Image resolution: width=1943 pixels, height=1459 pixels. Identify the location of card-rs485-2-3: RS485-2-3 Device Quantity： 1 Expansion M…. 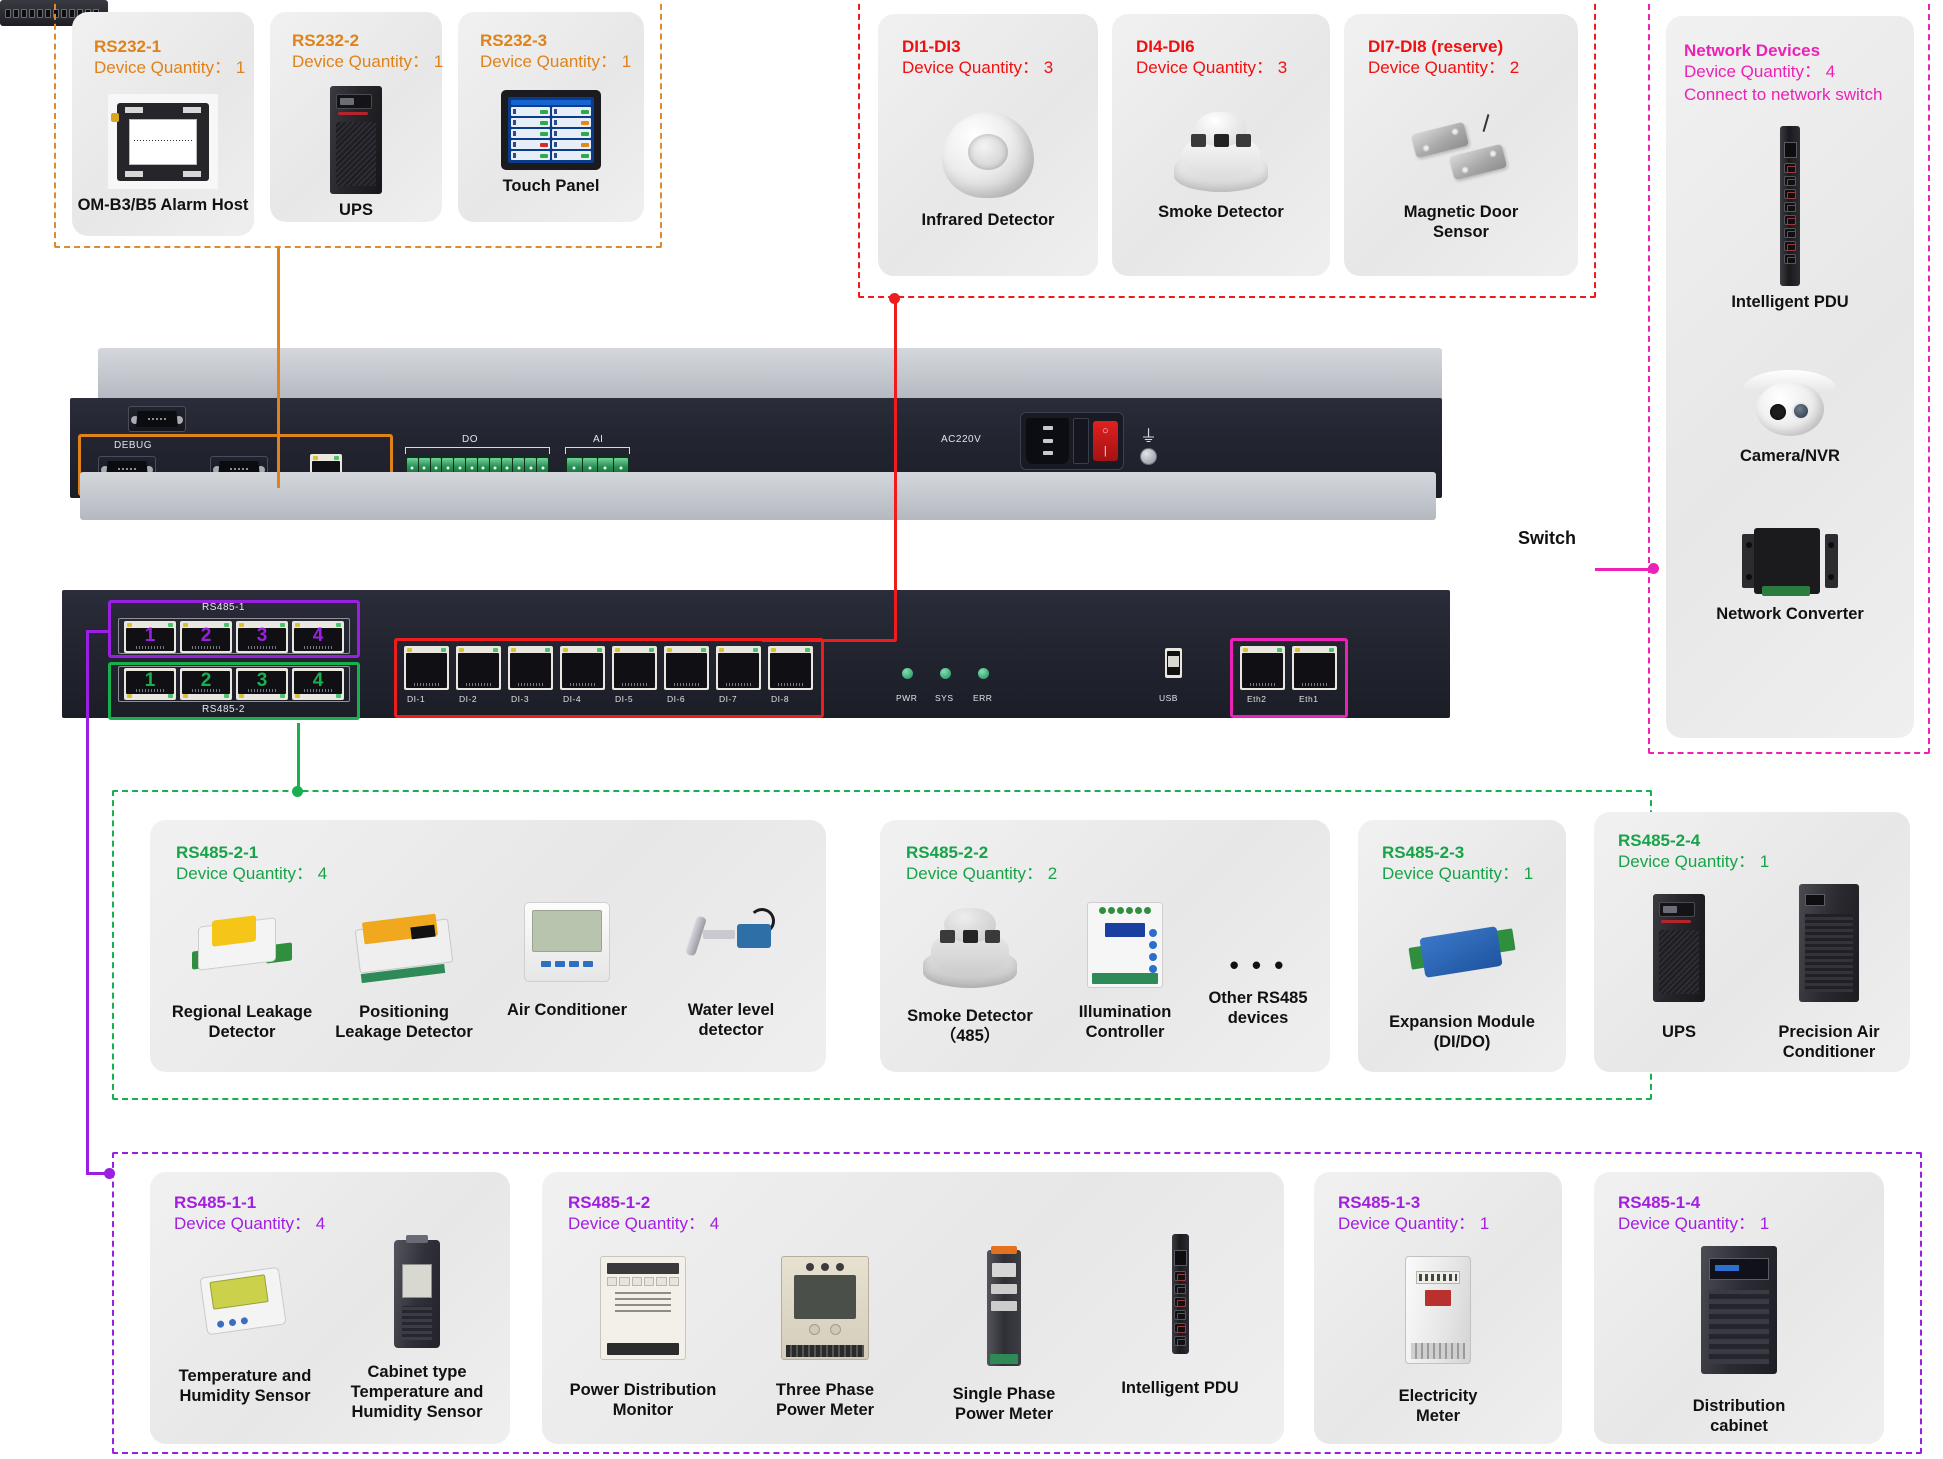
(1462, 946).